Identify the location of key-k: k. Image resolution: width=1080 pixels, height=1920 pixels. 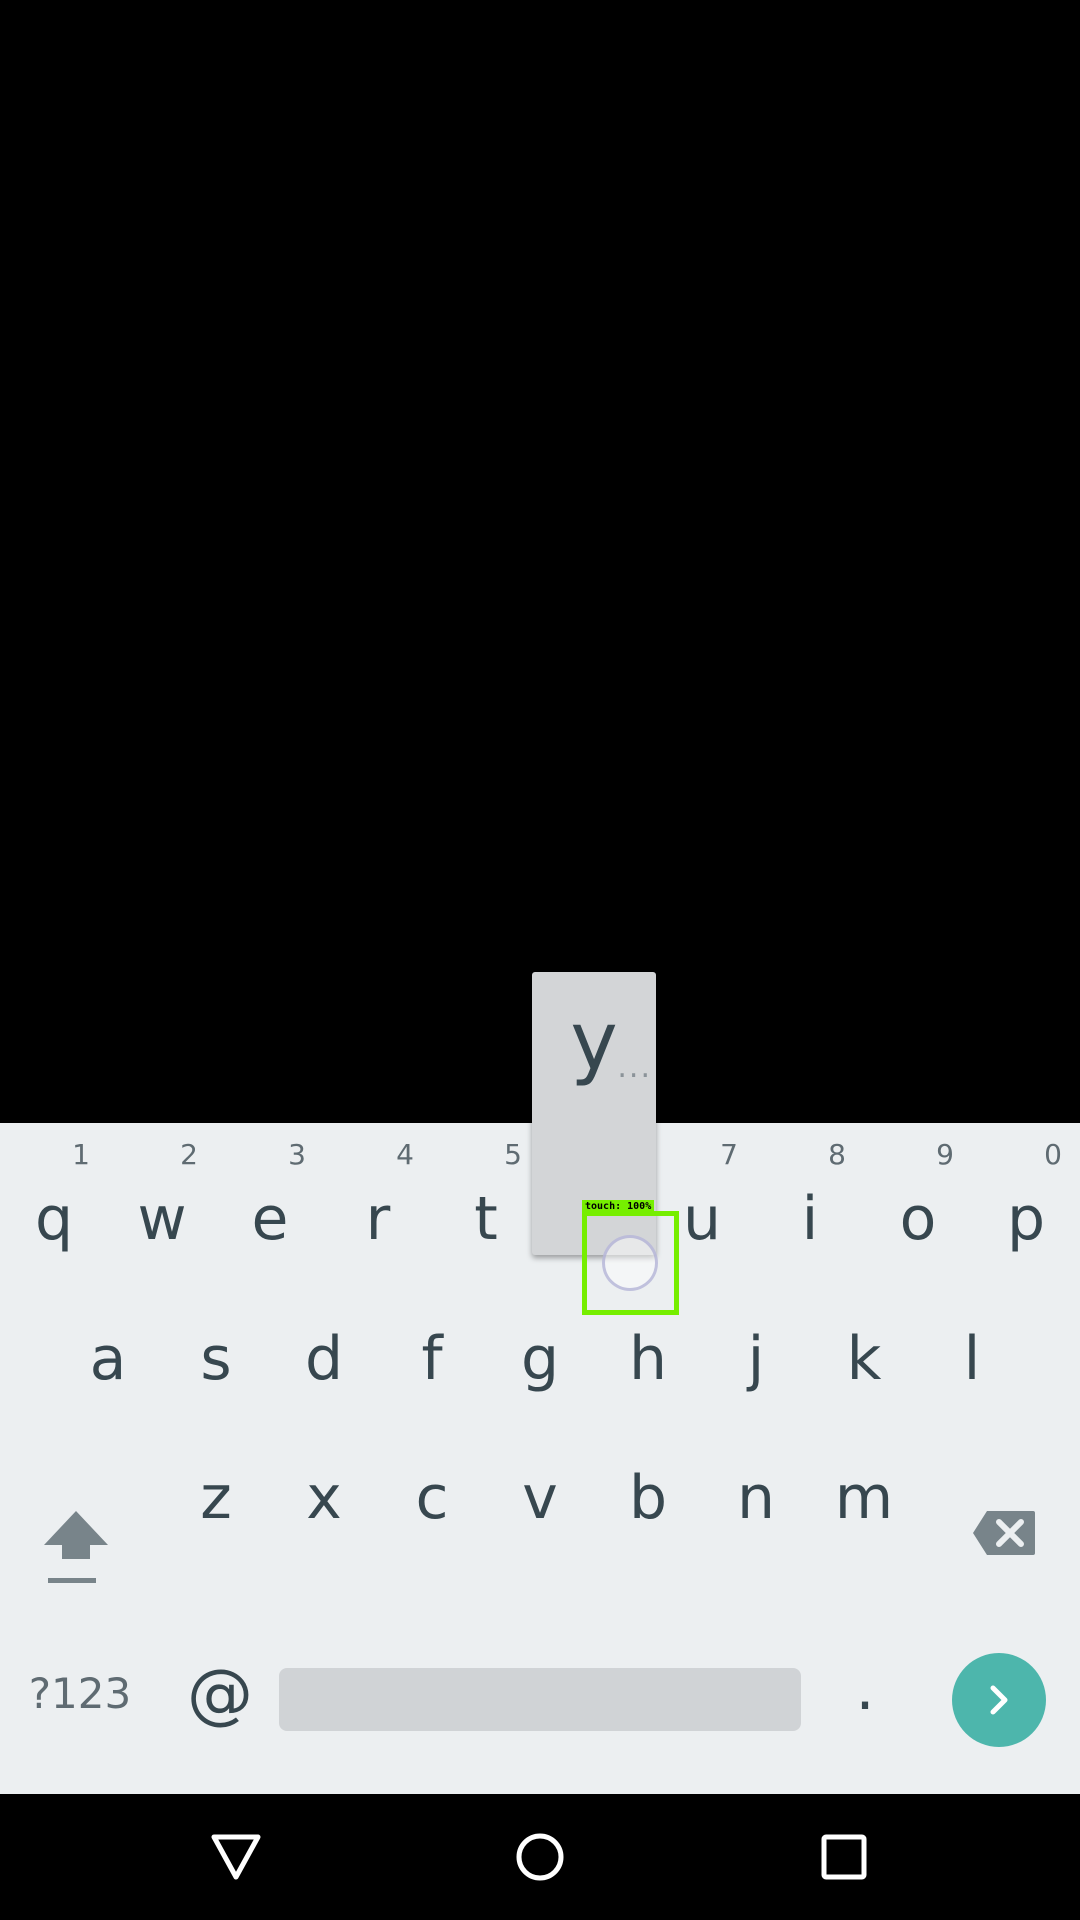
(864, 1348).